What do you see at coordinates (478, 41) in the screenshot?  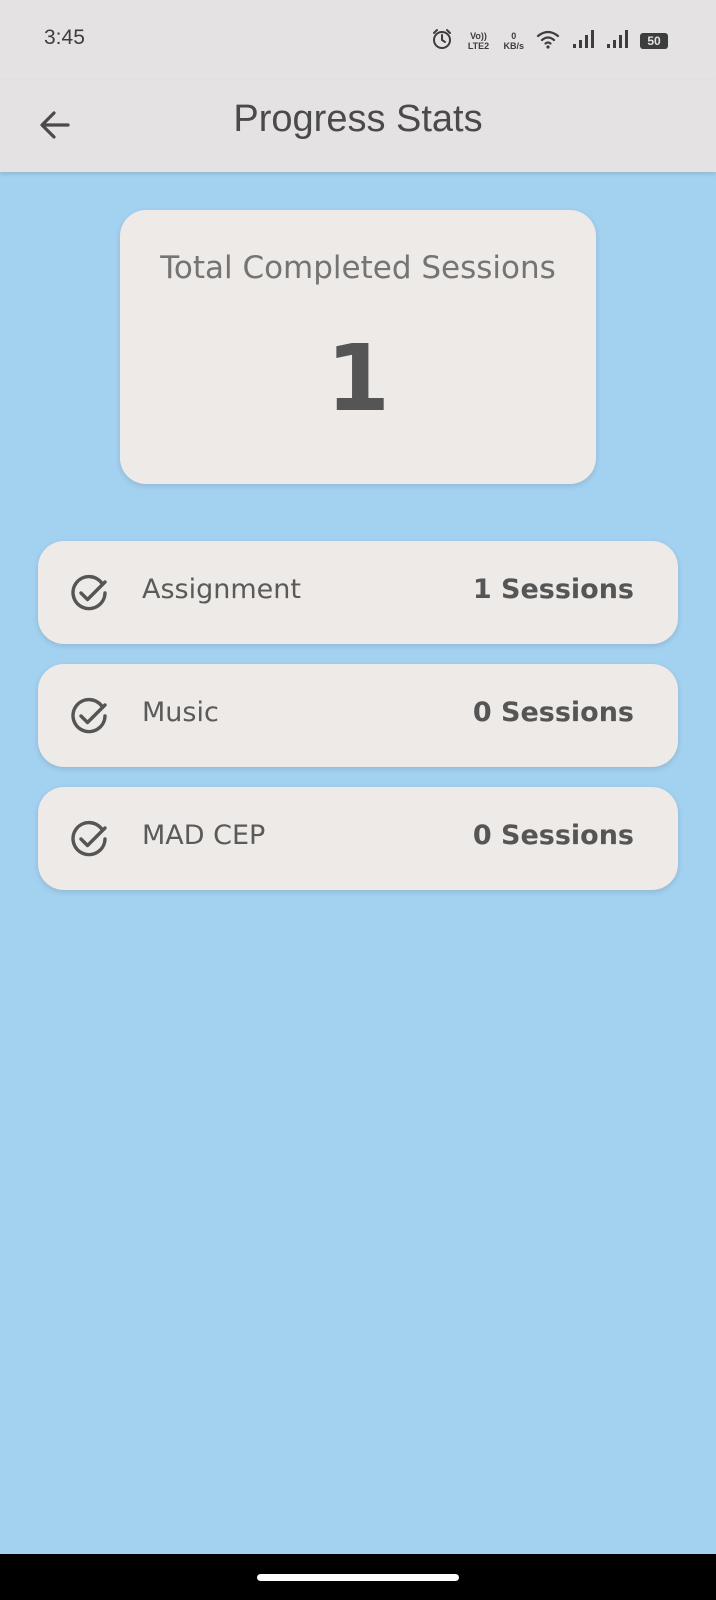 I see `volte-icon: Vo)) LTE2` at bounding box center [478, 41].